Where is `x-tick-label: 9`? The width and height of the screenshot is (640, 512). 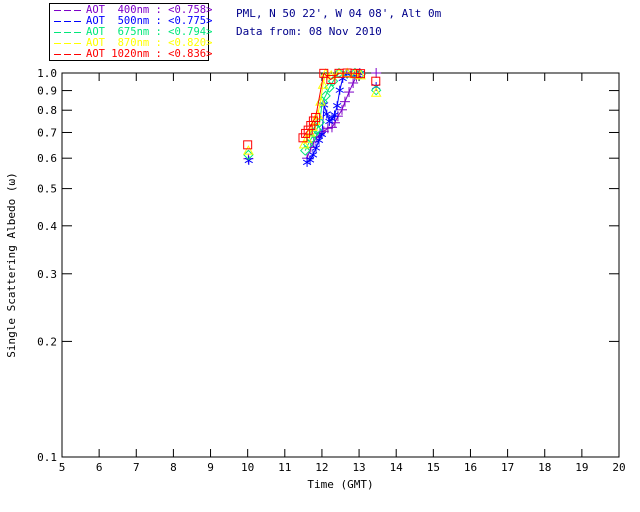
x-tick-label: 9 is located at coordinates (210, 467).